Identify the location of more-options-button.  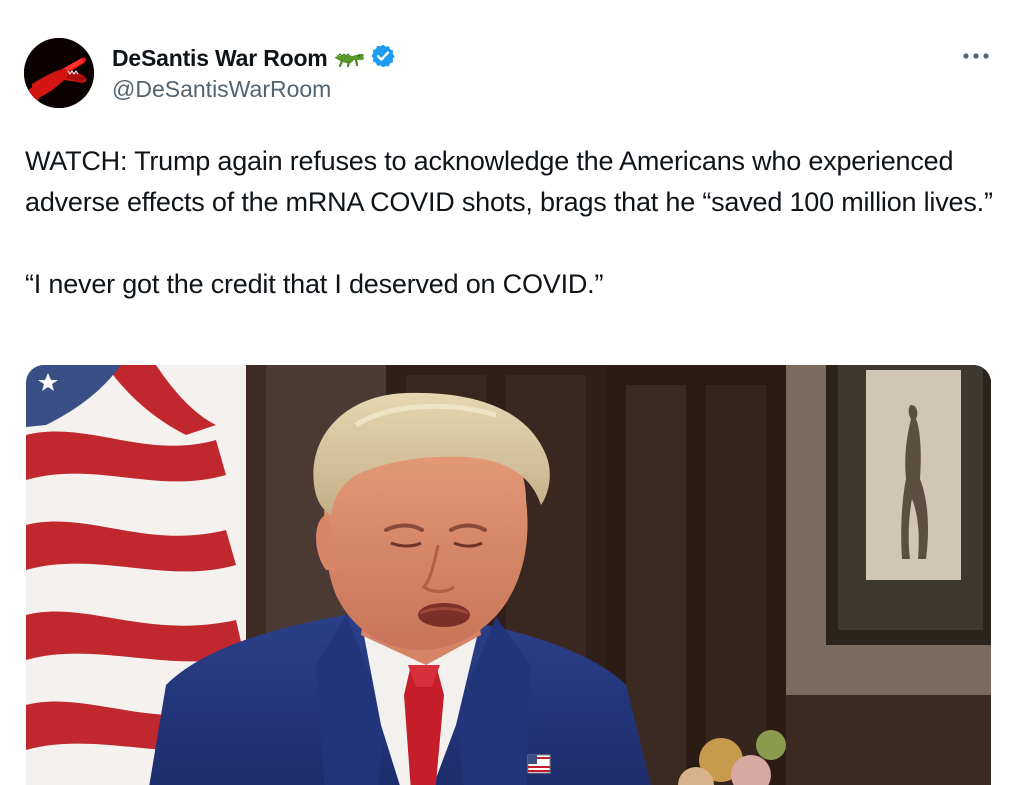
(976, 56).